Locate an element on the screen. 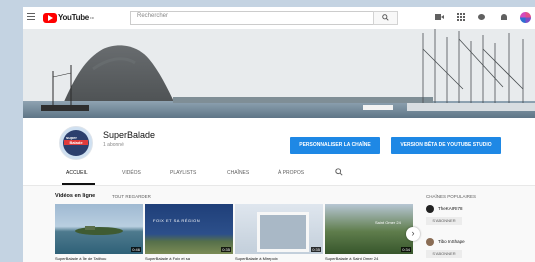  channel-avatar-text-bottom: Balade is located at coordinates (76, 142).